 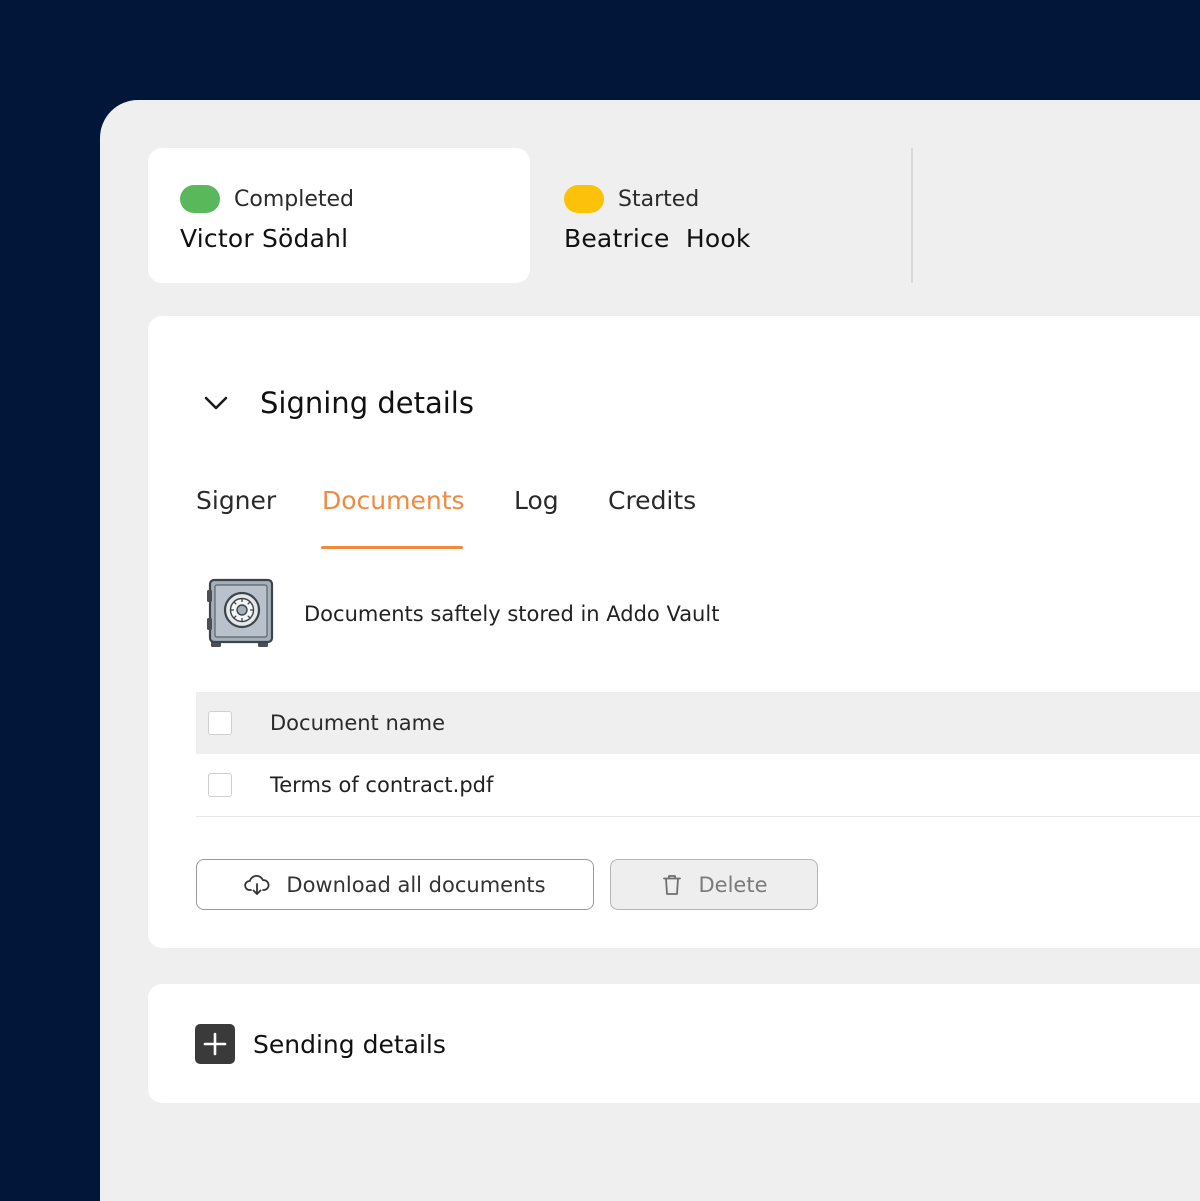 I want to click on tab-credits: Credits, so click(x=652, y=500).